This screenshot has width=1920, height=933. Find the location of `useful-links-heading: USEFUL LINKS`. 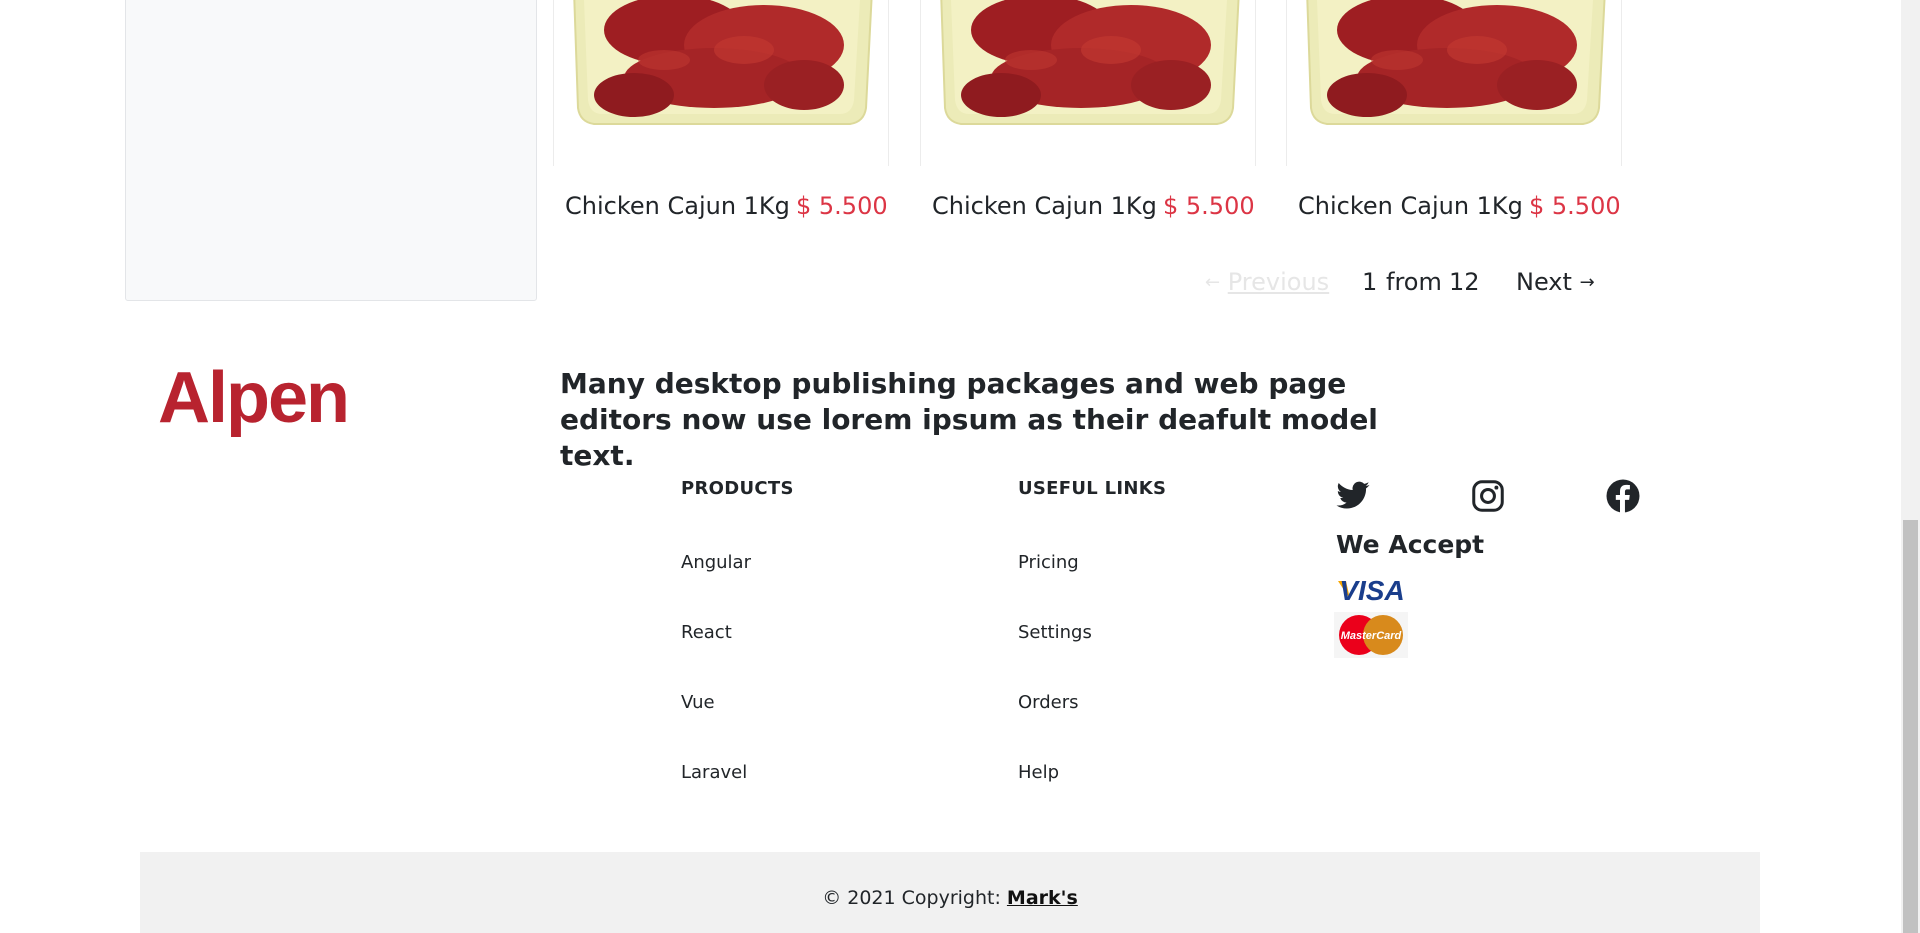

useful-links-heading: USEFUL LINKS is located at coordinates (1092, 488).